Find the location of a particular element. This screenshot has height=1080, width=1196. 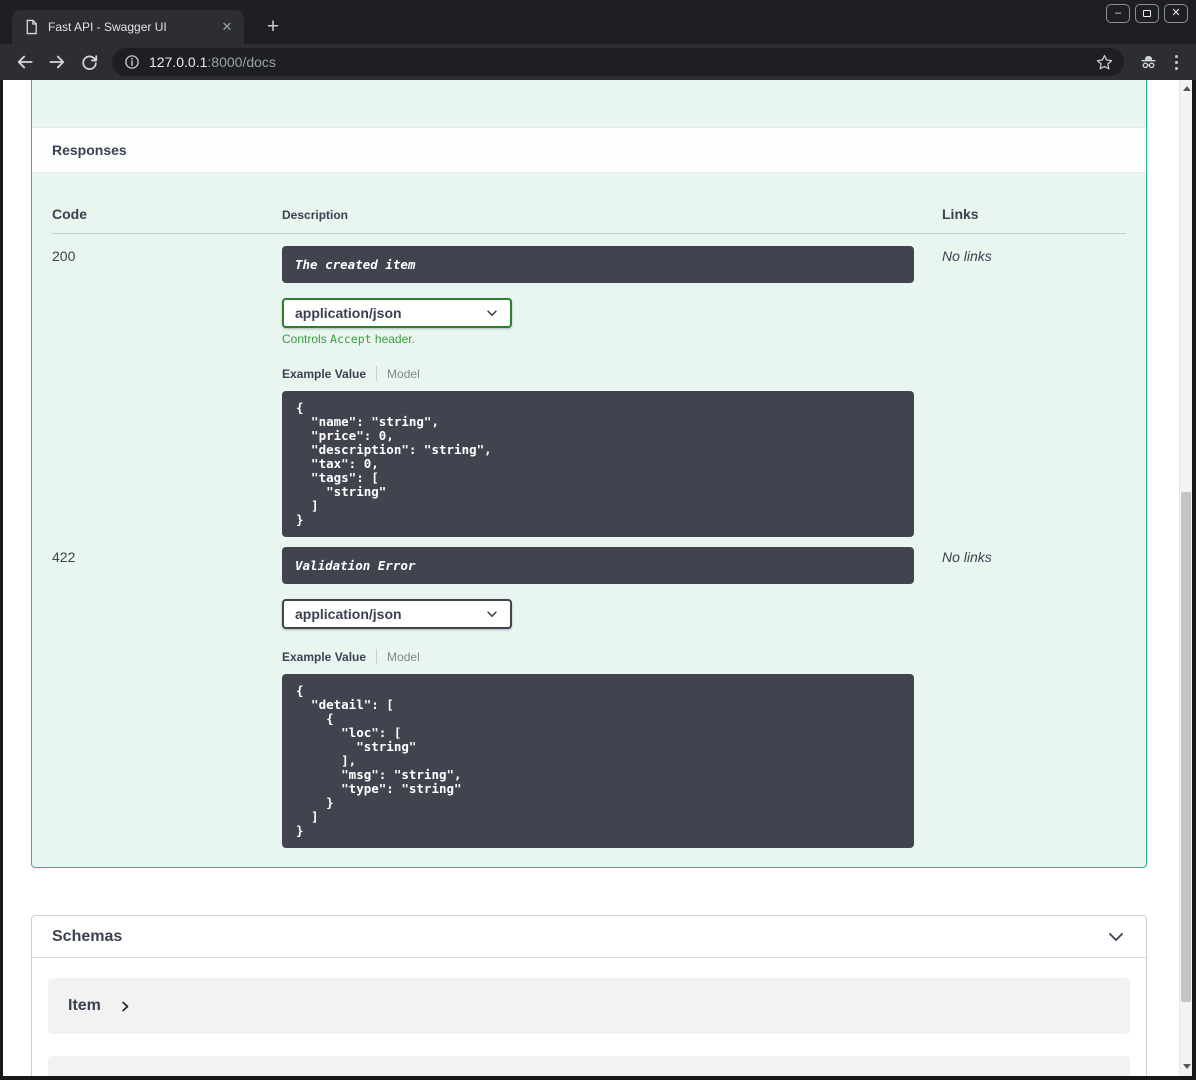

schemas-title: Schemas is located at coordinates (87, 936).